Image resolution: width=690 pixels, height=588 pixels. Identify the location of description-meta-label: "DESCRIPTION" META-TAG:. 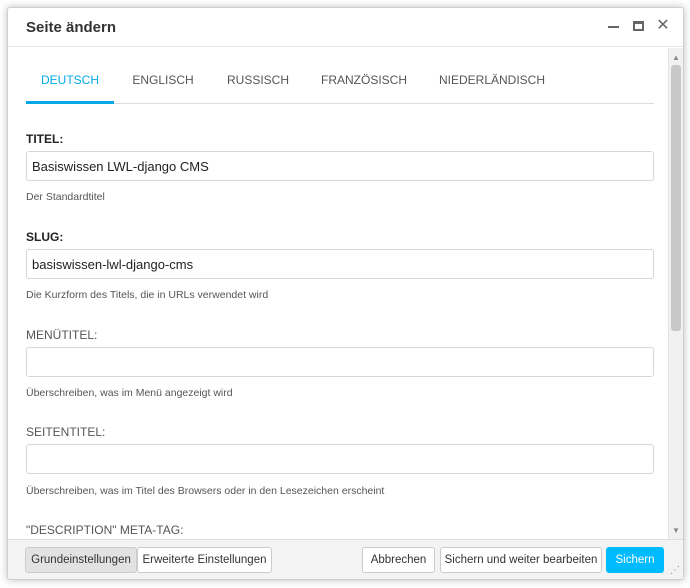
(105, 530).